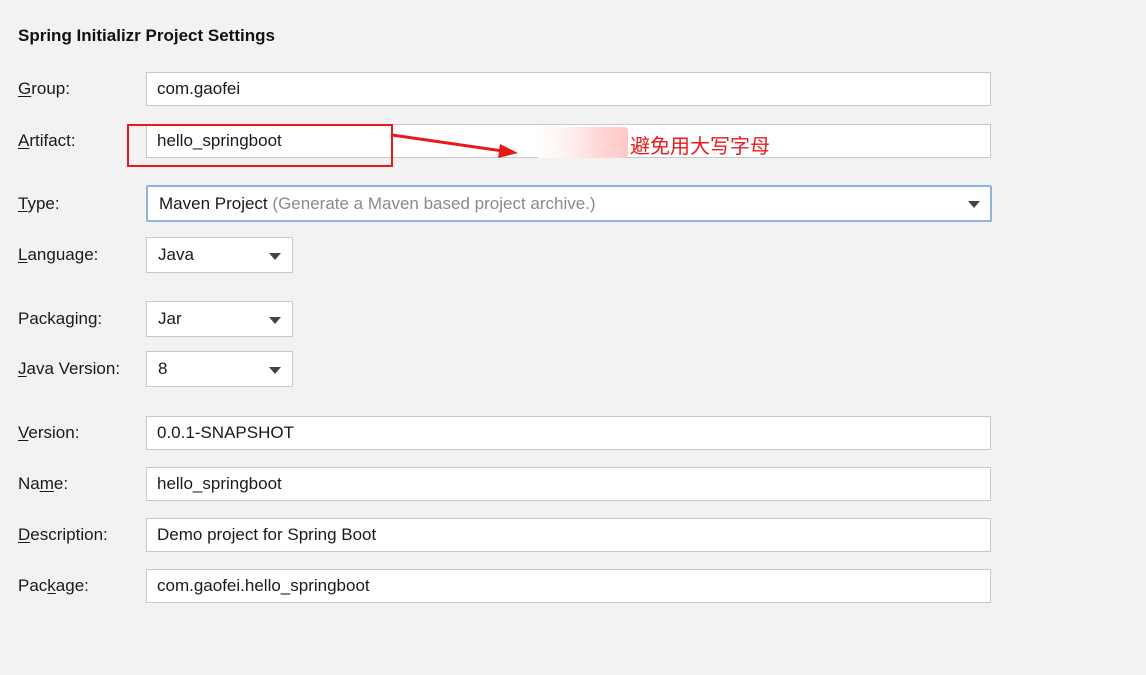 Image resolution: width=1146 pixels, height=675 pixels. Describe the element at coordinates (213, 203) in the screenshot. I see `type-value: Maven Project` at that location.